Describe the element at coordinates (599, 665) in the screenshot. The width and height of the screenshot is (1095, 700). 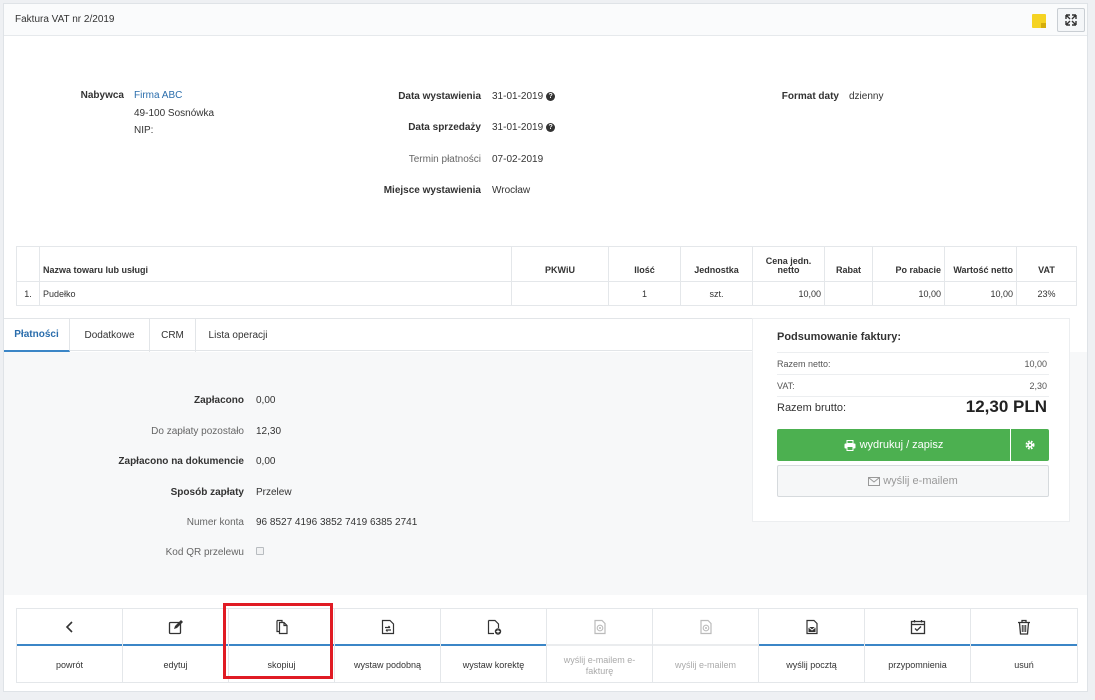
I see `send-e-invoice-label: wyślij e-mailem e-fakturę` at that location.